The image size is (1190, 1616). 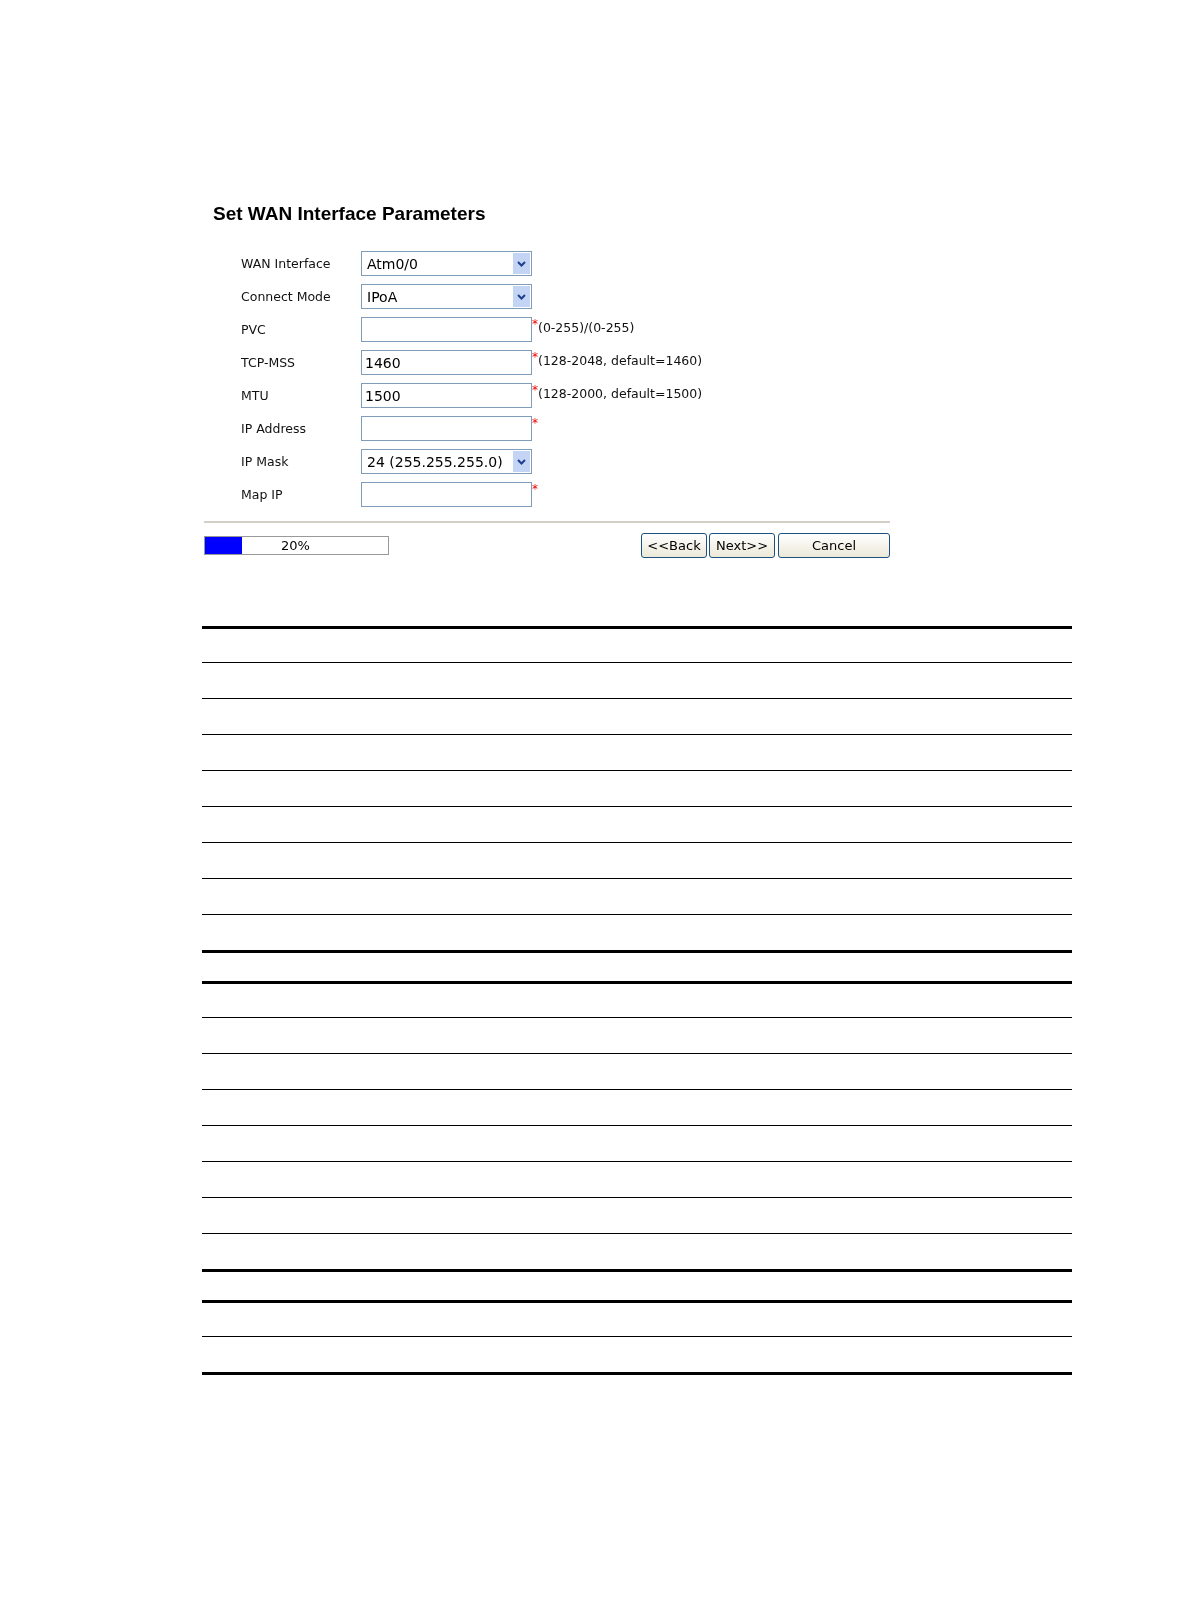 I want to click on field-label: PVC, so click(x=254, y=329).